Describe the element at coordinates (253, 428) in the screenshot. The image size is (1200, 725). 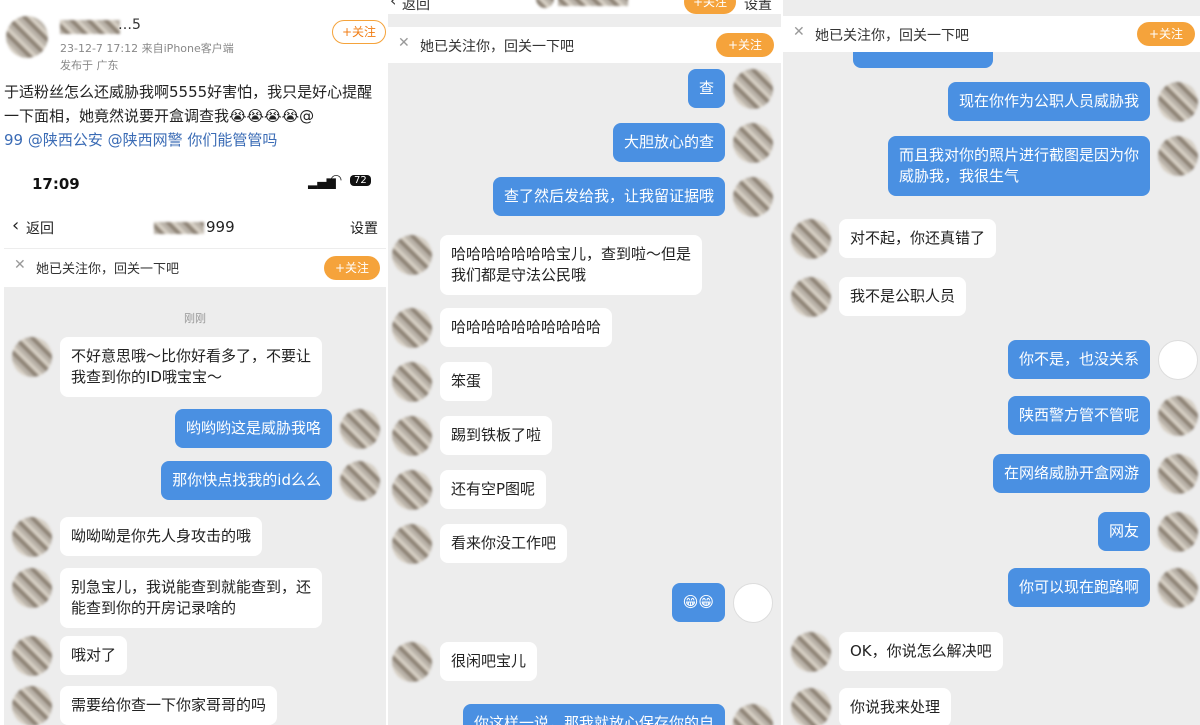
I see `message-bubble: 哟哟哟这是威胁我咯` at that location.